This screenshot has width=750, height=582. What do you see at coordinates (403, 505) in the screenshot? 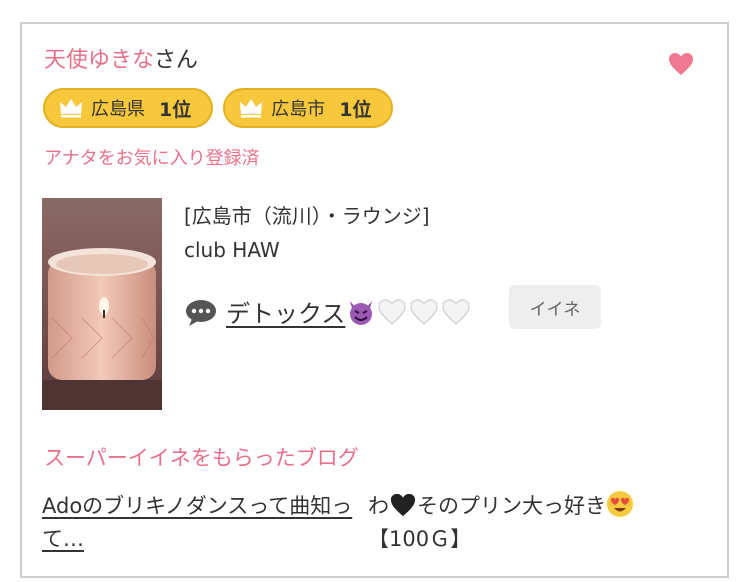
I see `black-heart-icon` at bounding box center [403, 505].